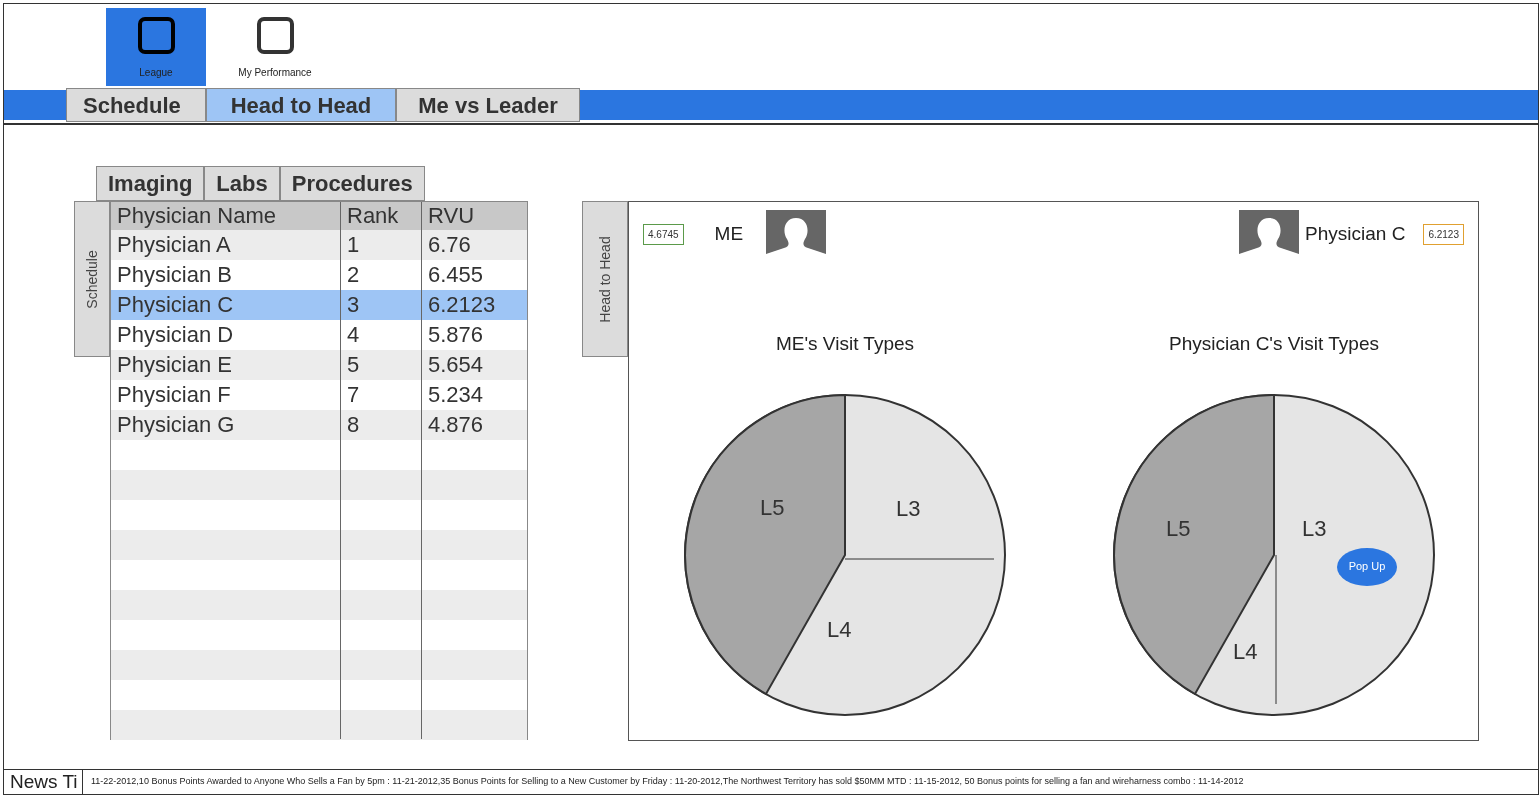 Image resolution: width=1540 pixels, height=796 pixels. I want to click on table-row: Physician C 3 6.2123, so click(319, 305).